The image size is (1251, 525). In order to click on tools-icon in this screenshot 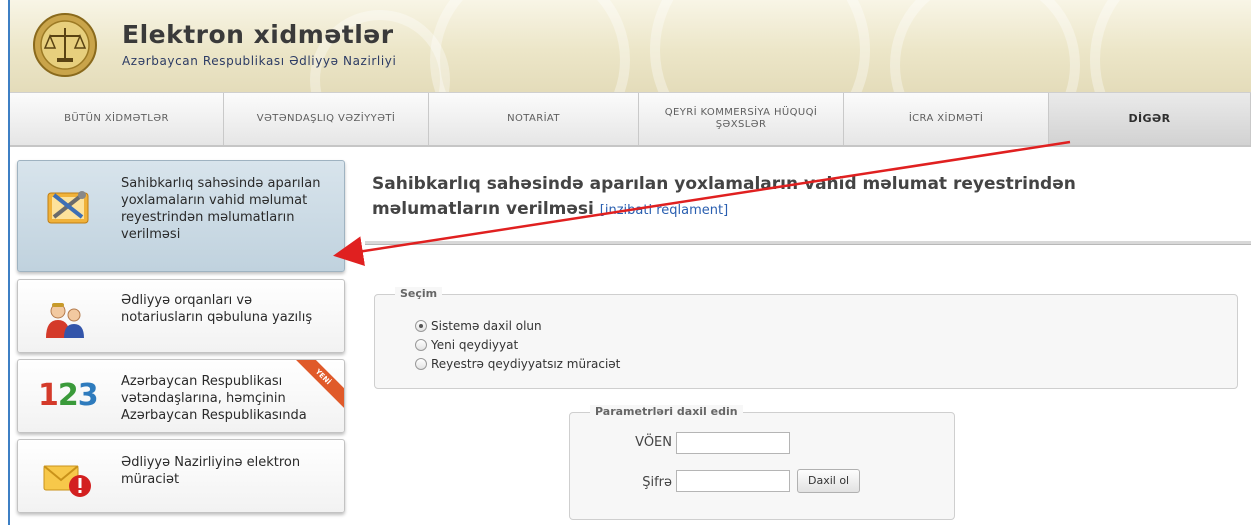, I will do `click(68, 207)`.